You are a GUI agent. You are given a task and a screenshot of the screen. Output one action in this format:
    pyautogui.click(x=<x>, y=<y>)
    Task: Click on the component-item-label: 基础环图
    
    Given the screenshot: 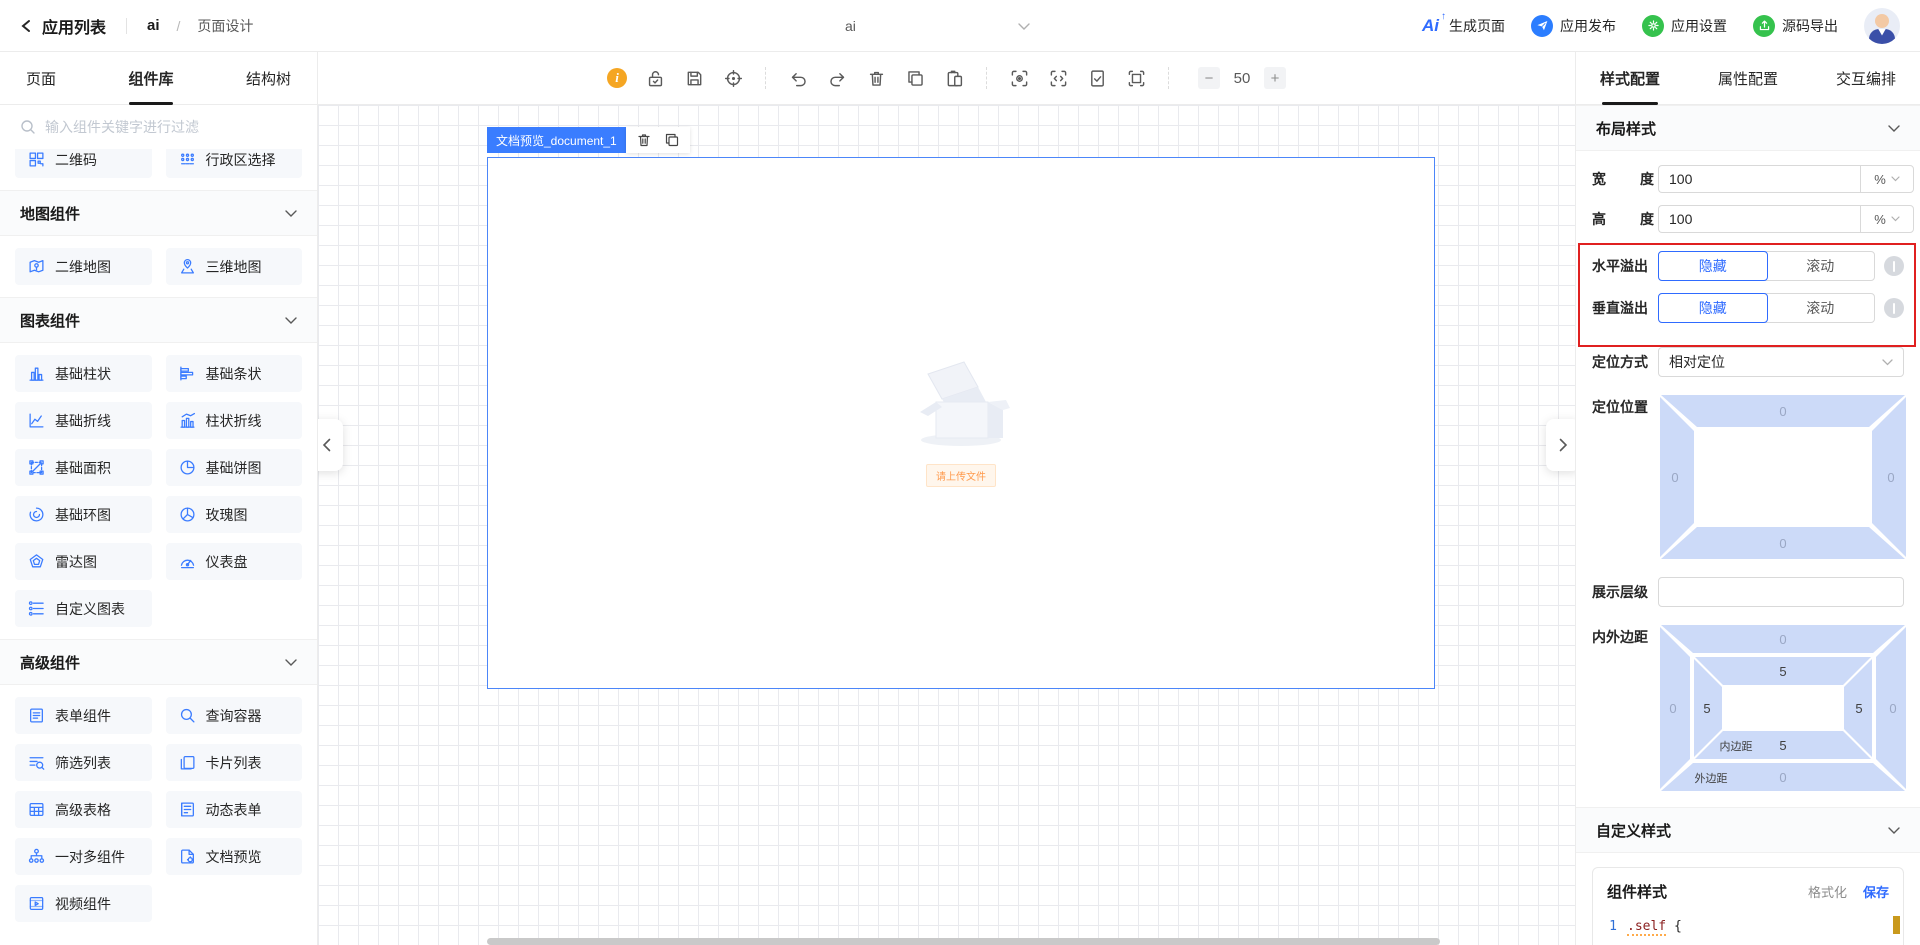 What is the action you would take?
    pyautogui.click(x=83, y=514)
    